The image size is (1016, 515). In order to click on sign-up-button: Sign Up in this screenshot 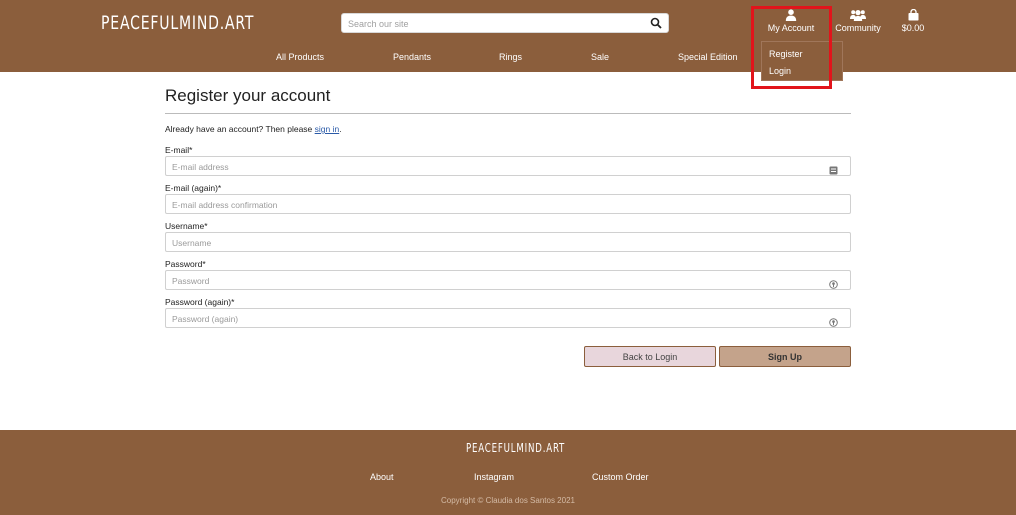, I will do `click(785, 356)`.